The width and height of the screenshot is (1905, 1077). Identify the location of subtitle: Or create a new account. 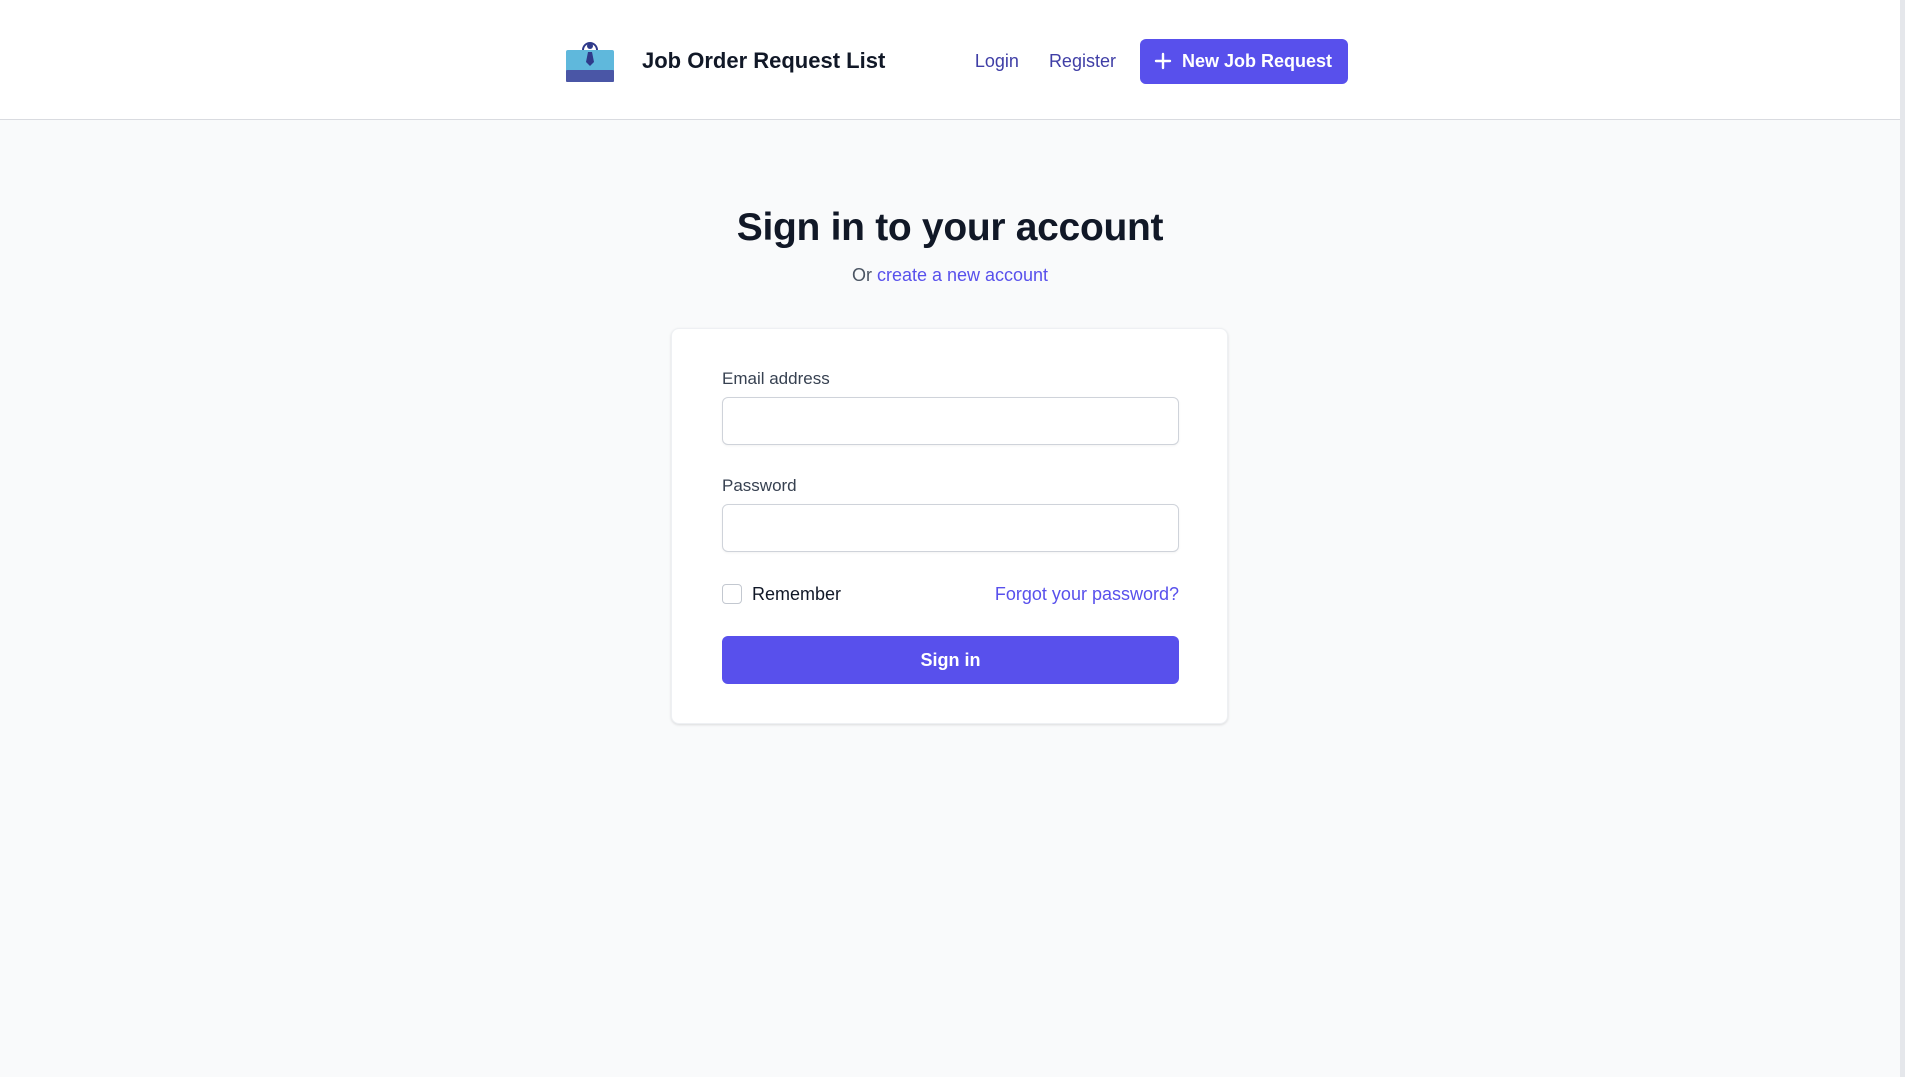
(950, 275).